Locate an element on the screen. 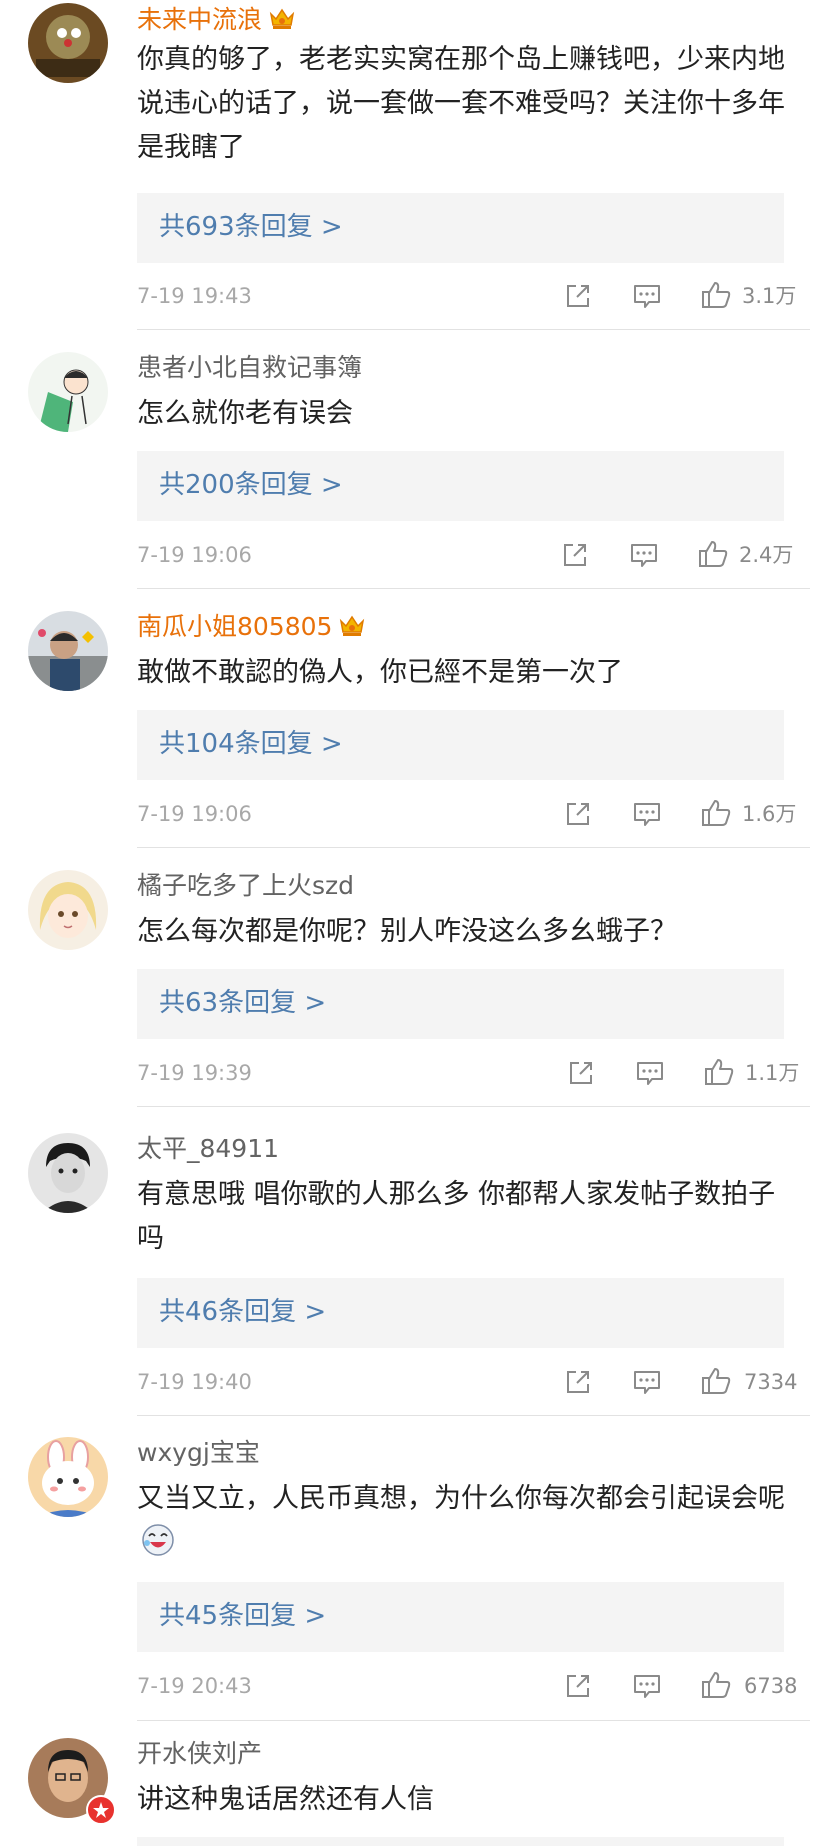  comment-text: 又当又立，人民币真想，为什么你每次都会引起误会呢 is located at coordinates (467, 1524).